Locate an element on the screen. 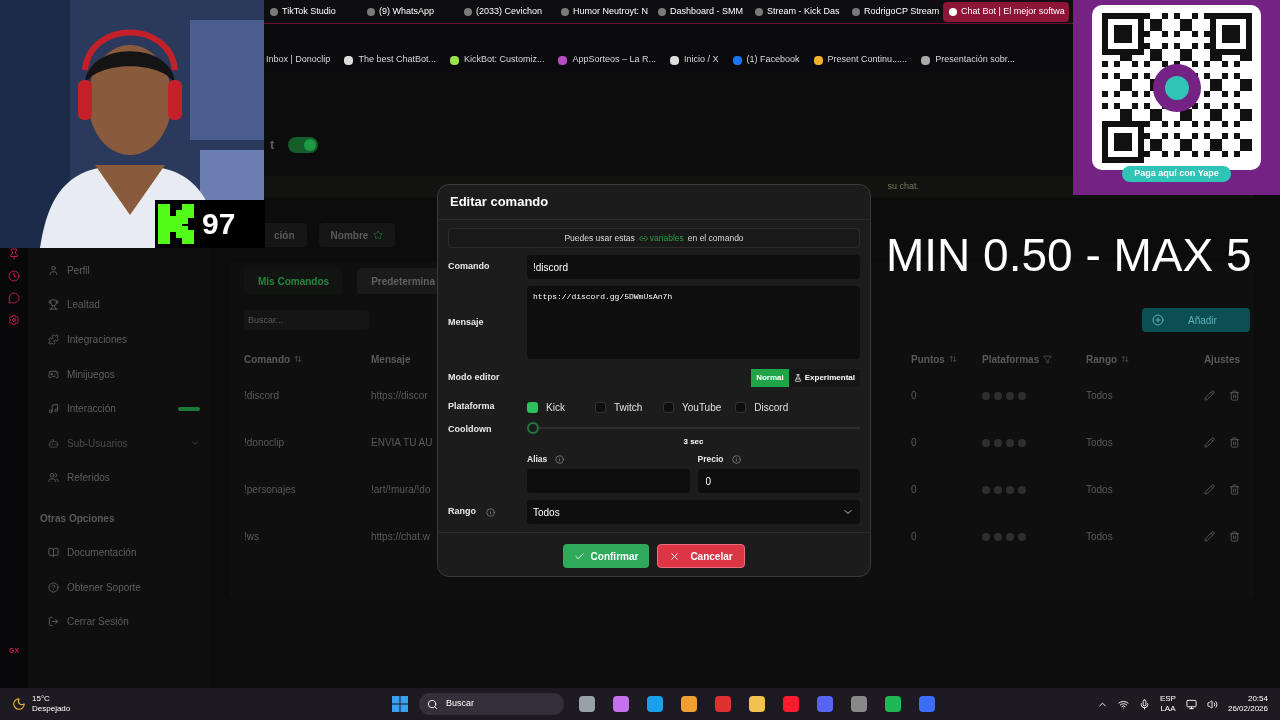 This screenshot has width=1280, height=720. platform-checkbox: Kick is located at coordinates (554, 407).